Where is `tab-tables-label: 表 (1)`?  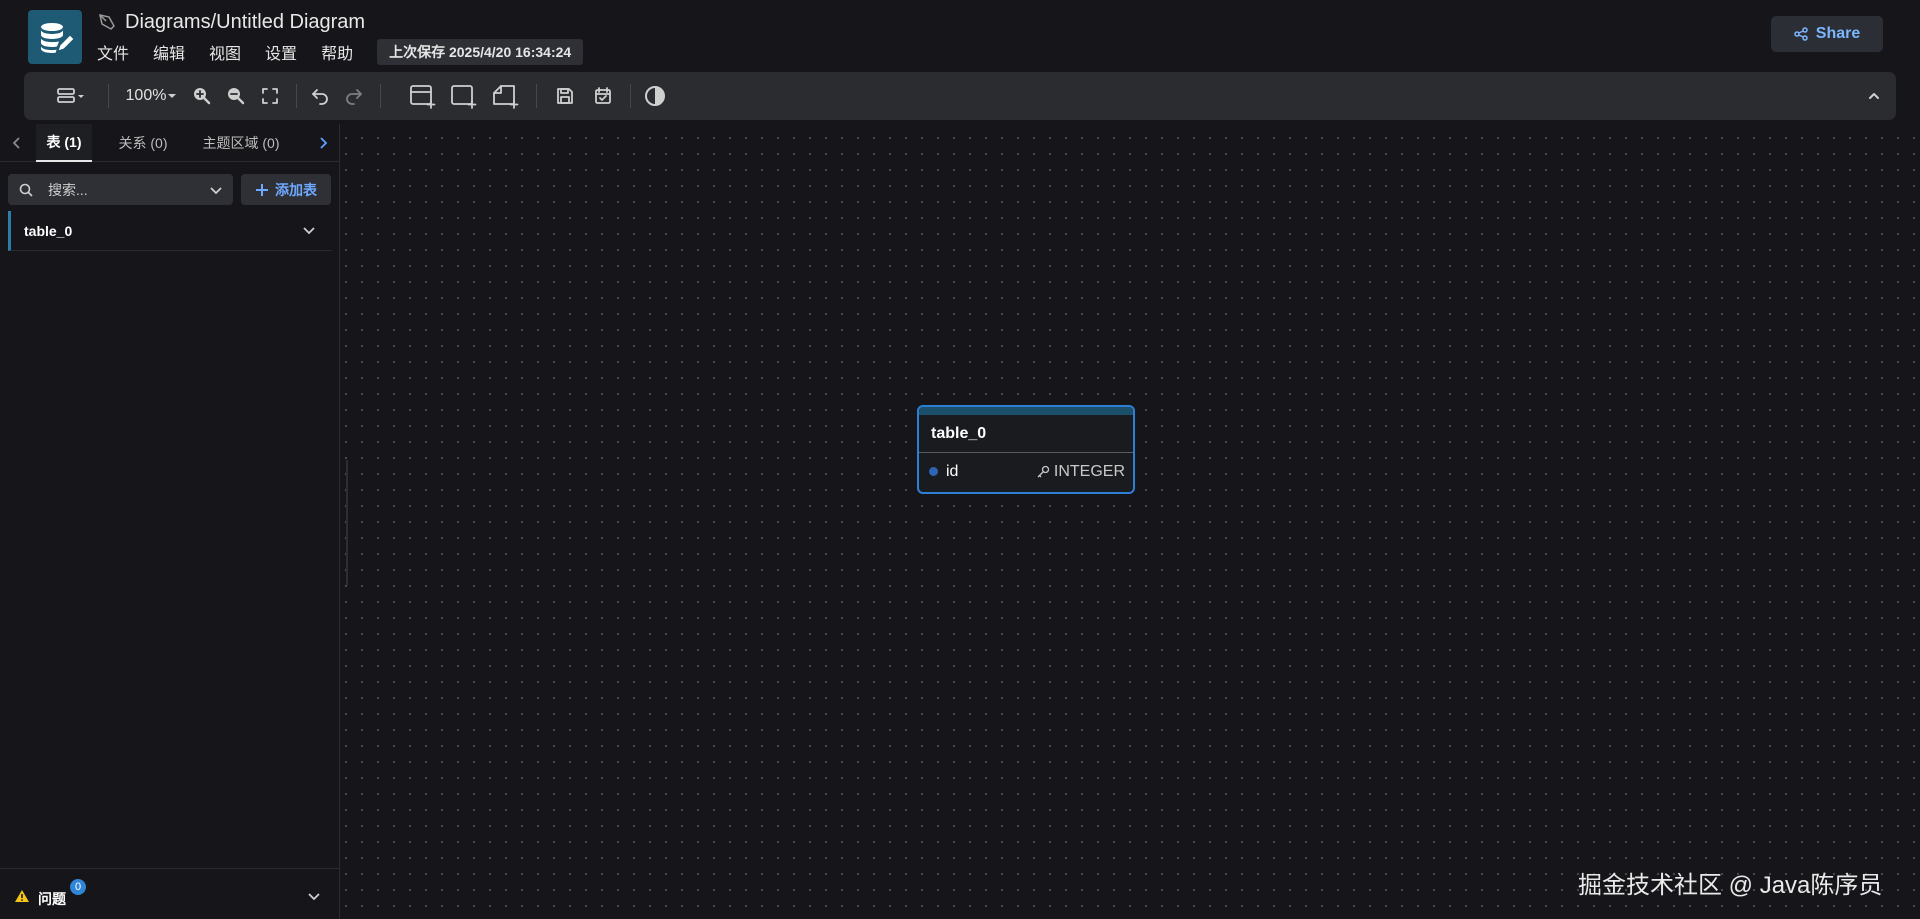 tab-tables-label: 表 (1) is located at coordinates (64, 142).